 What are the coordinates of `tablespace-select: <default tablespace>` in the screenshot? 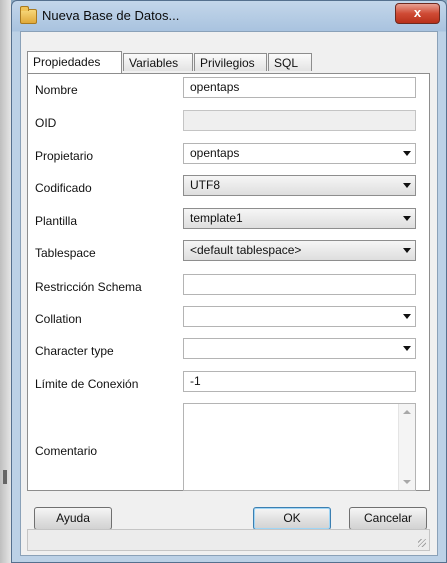 It's located at (299, 250).